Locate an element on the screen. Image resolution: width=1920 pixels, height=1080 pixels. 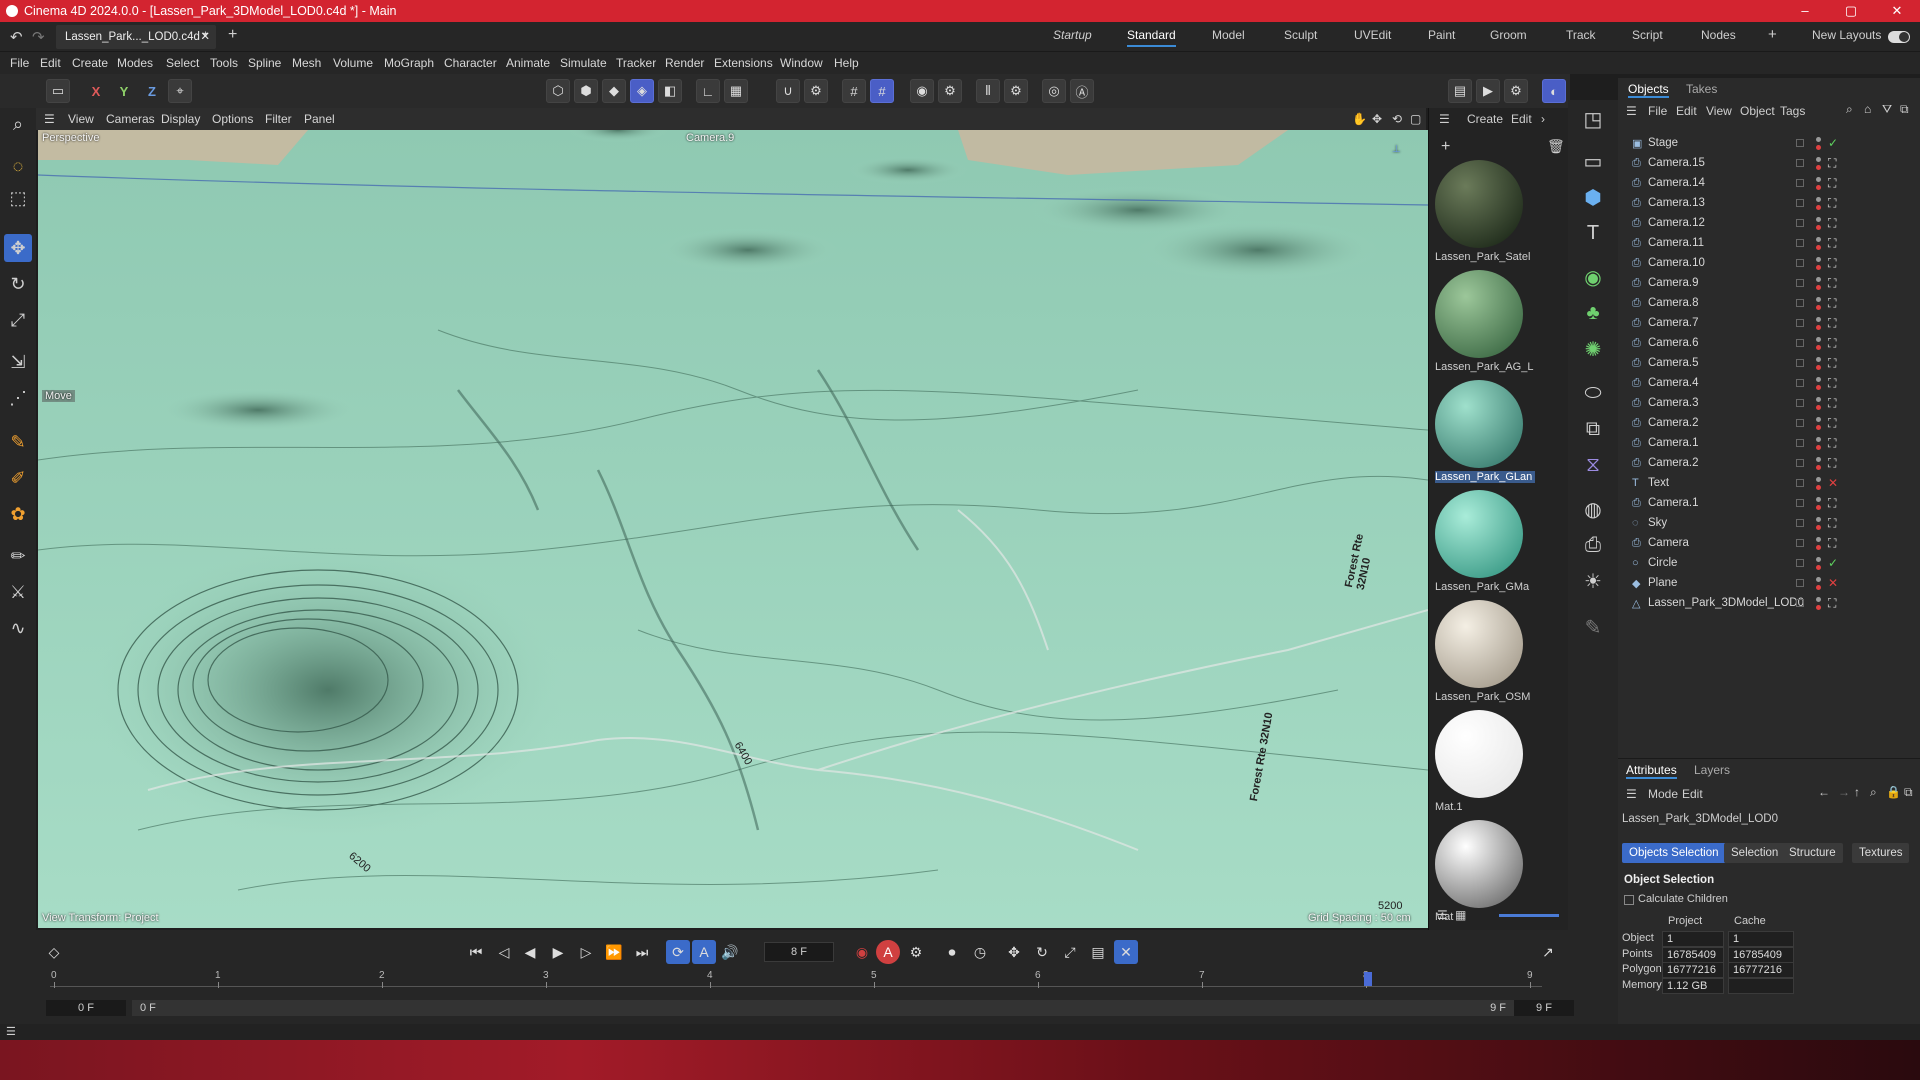
menu-select: Select is located at coordinates (182, 63).